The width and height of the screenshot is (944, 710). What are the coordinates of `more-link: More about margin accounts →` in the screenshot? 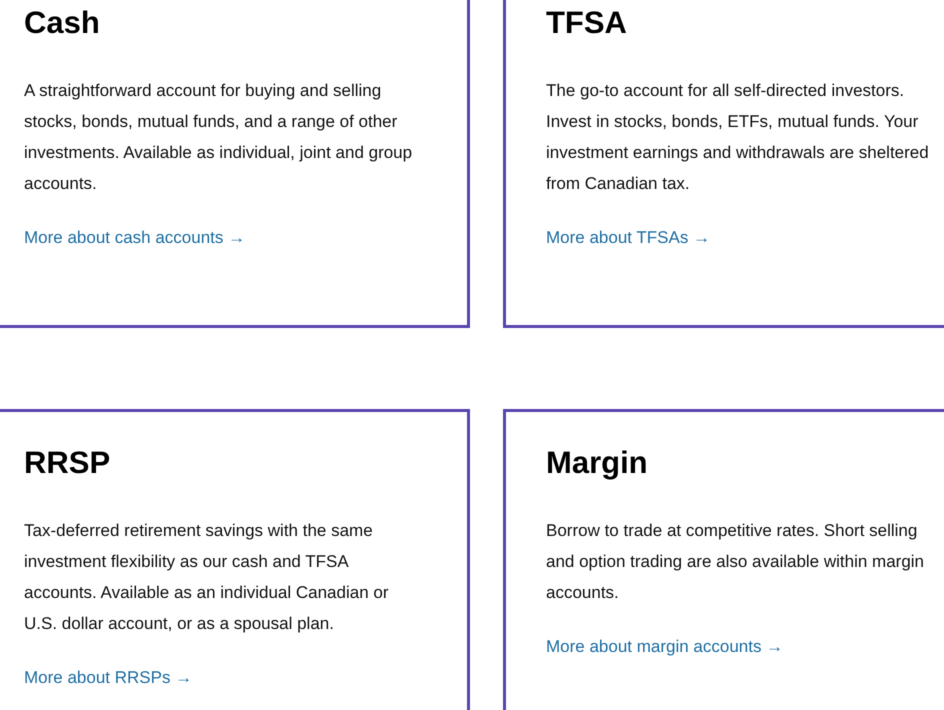 It's located at (665, 646).